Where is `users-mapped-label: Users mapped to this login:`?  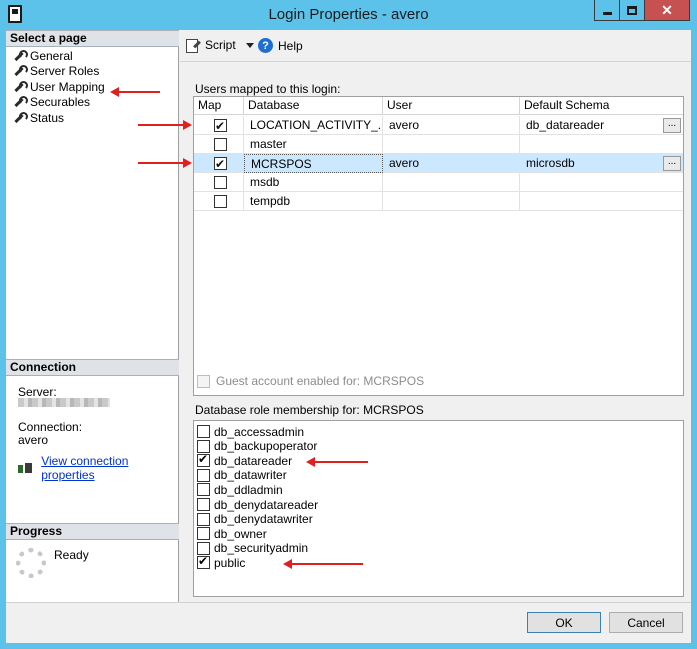 users-mapped-label: Users mapped to this login: is located at coordinates (268, 89).